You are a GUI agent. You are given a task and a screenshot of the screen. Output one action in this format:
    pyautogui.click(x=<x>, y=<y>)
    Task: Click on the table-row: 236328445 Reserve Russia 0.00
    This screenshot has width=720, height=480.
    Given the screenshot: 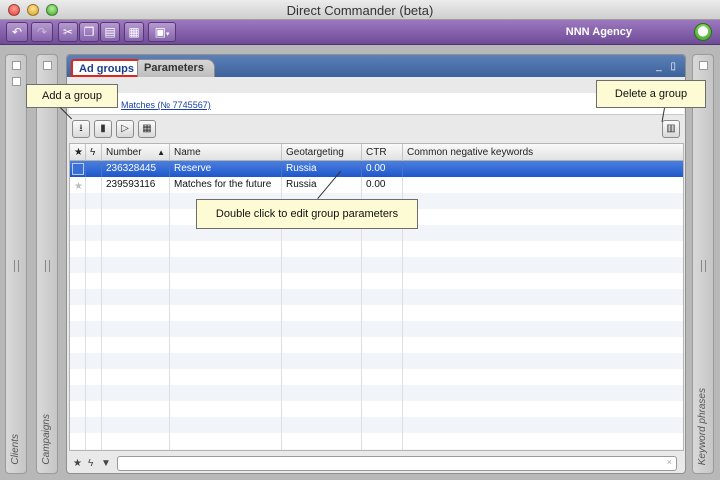 What is the action you would take?
    pyautogui.click(x=376, y=169)
    